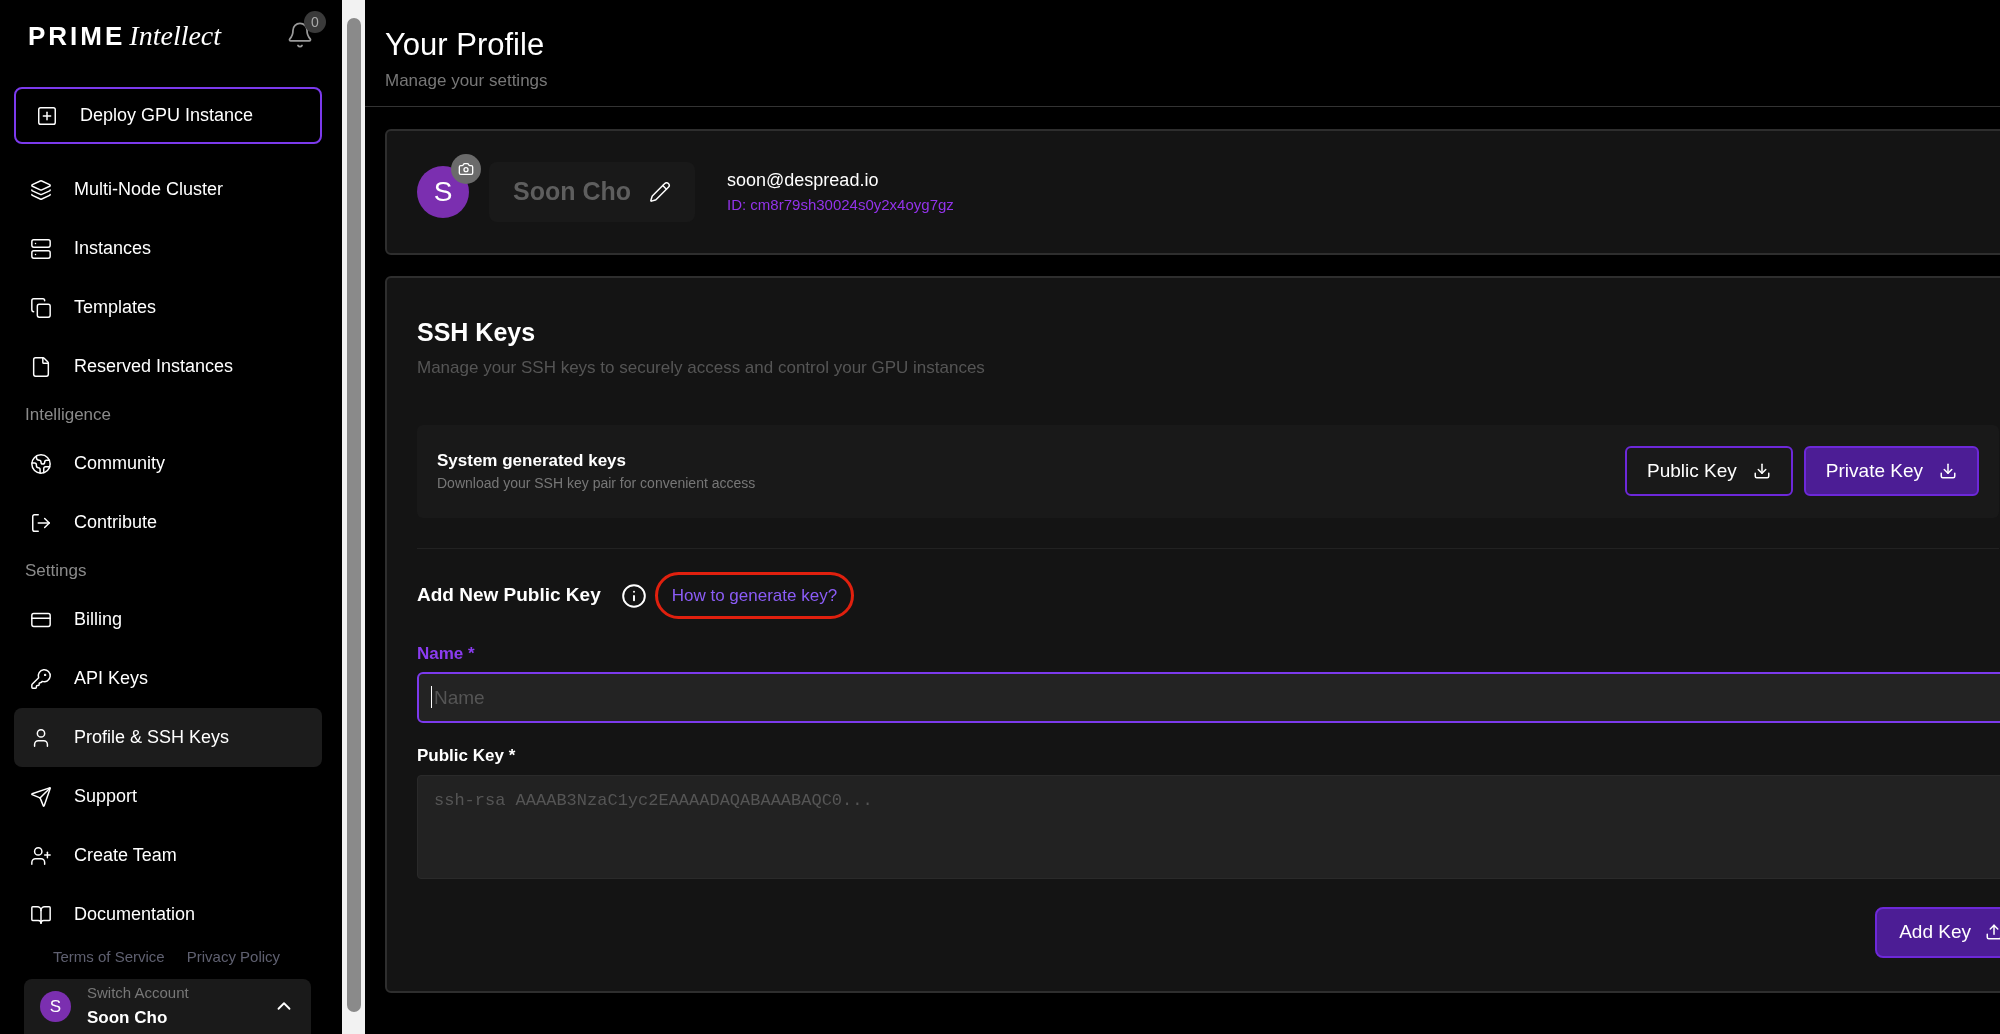 This screenshot has width=2000, height=1034. I want to click on globe-icon, so click(41, 463).